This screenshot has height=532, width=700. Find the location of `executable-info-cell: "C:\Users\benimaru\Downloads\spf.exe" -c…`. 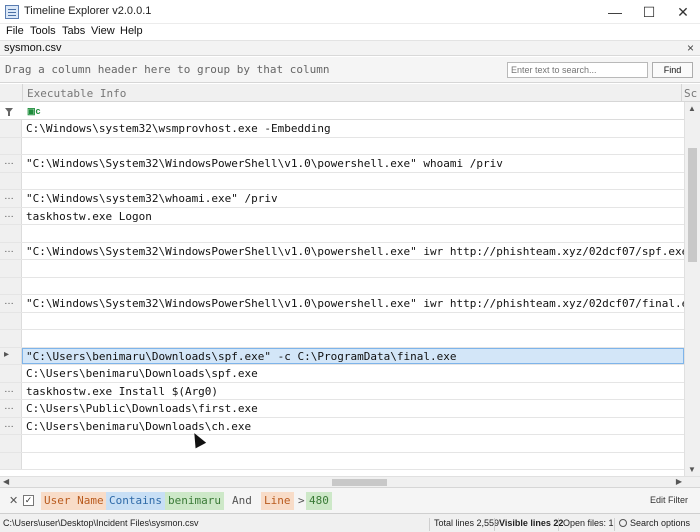

executable-info-cell: "C:\Users\benimaru\Downloads\spf.exe" -c… is located at coordinates (353, 355).